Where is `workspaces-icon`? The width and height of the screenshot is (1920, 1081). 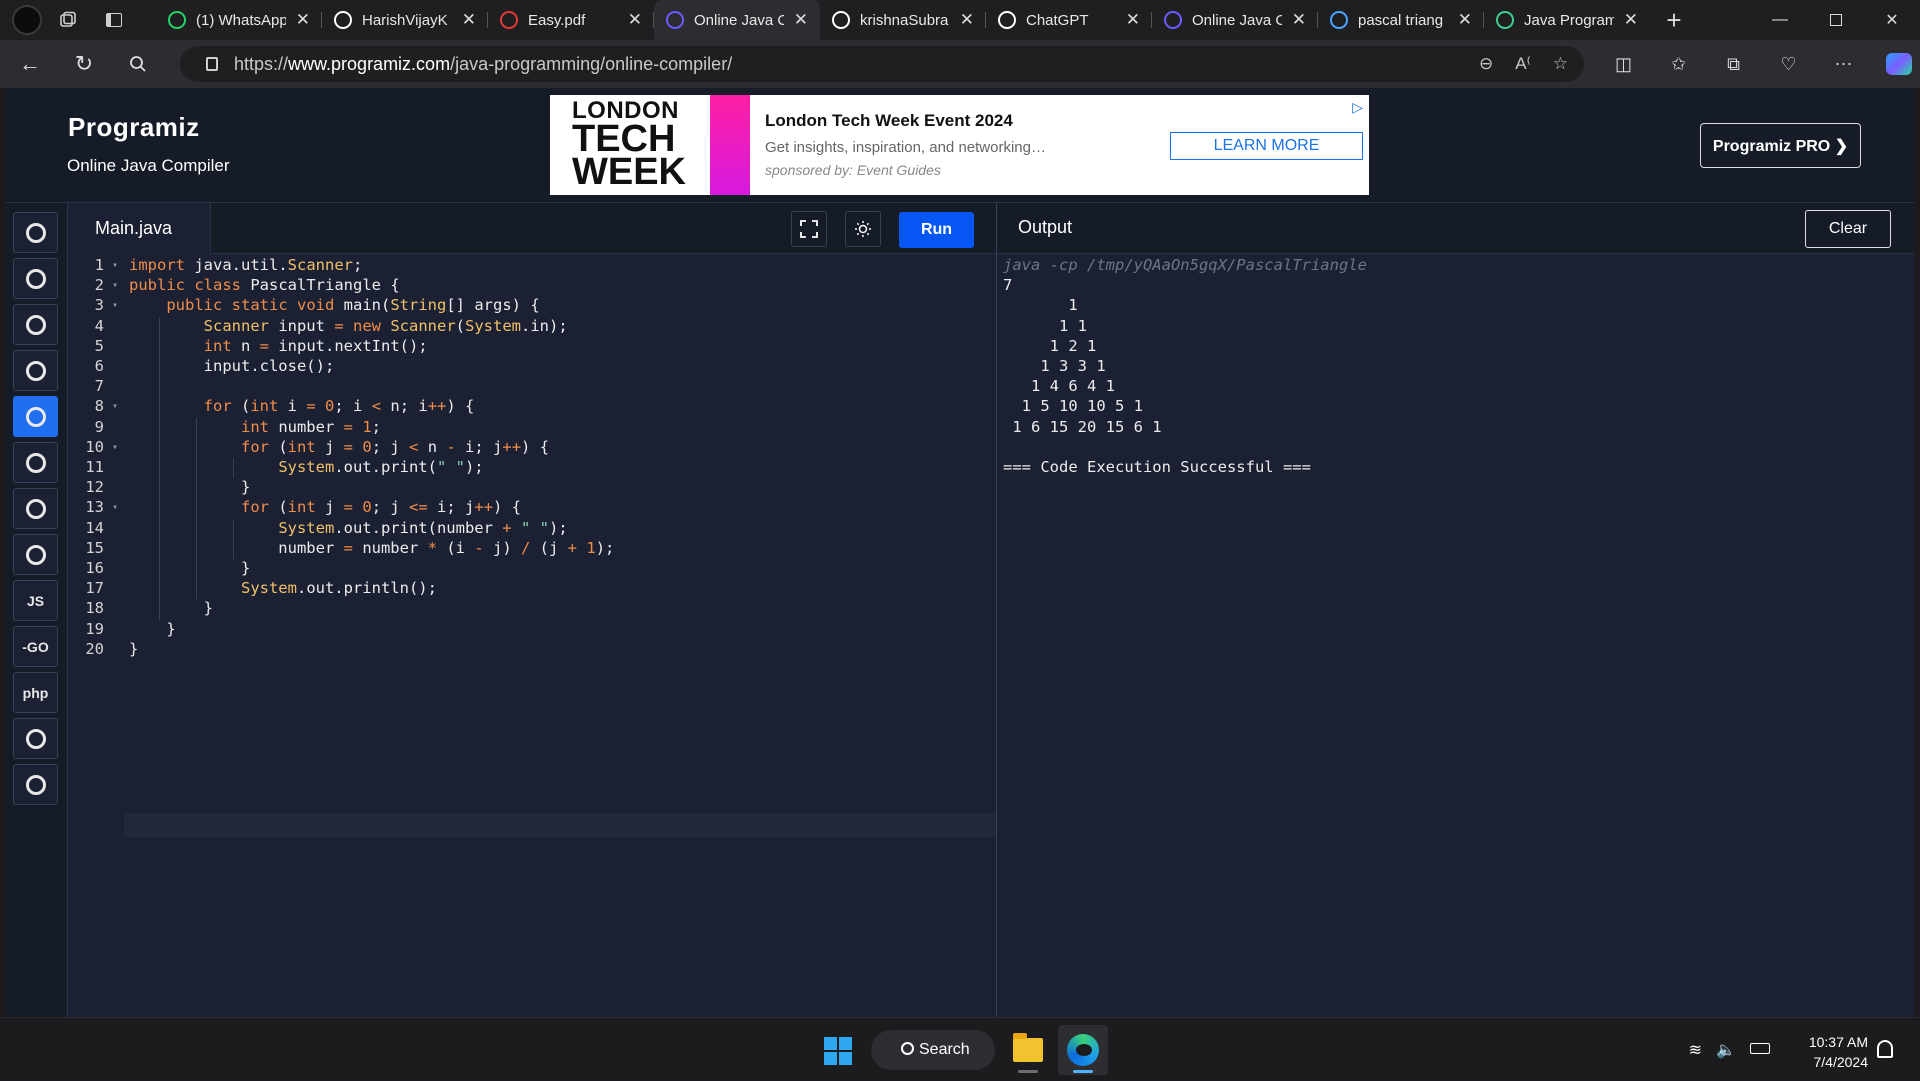
workspaces-icon is located at coordinates (68, 20).